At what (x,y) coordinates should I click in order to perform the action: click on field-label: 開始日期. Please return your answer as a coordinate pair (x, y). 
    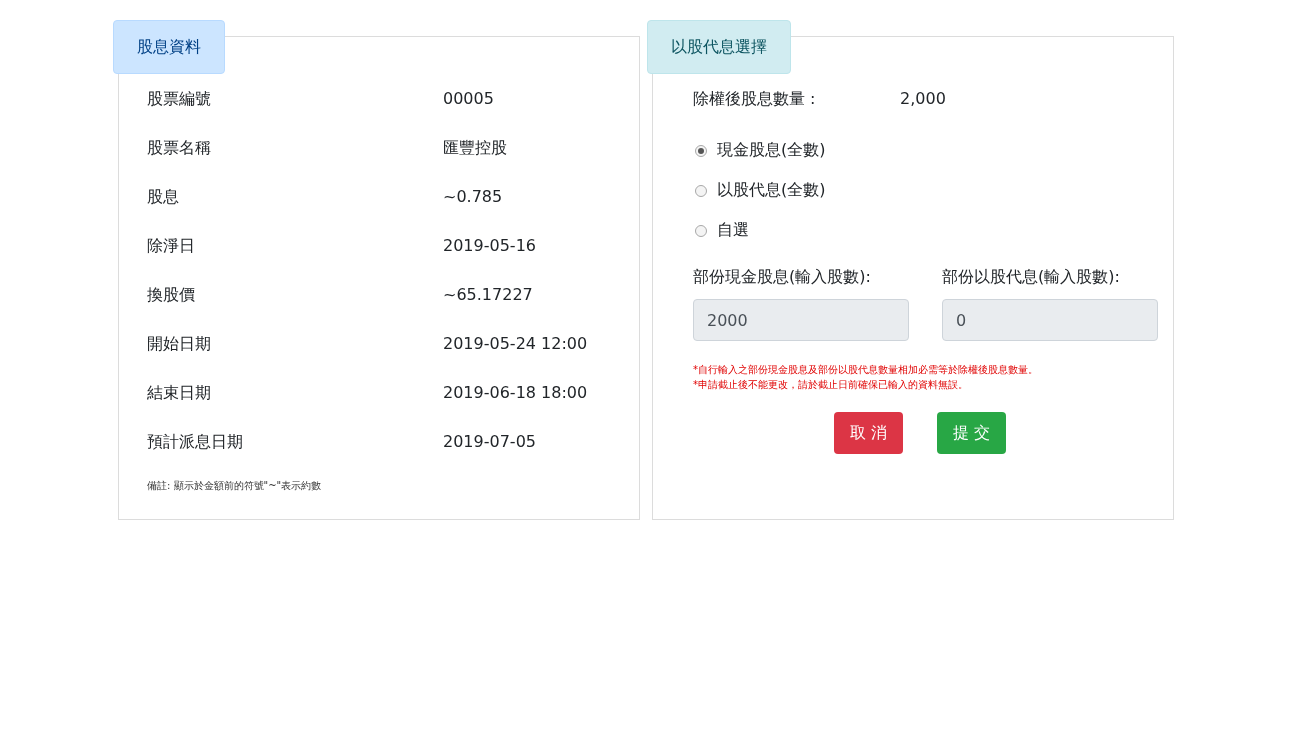
    Looking at the image, I should click on (179, 344).